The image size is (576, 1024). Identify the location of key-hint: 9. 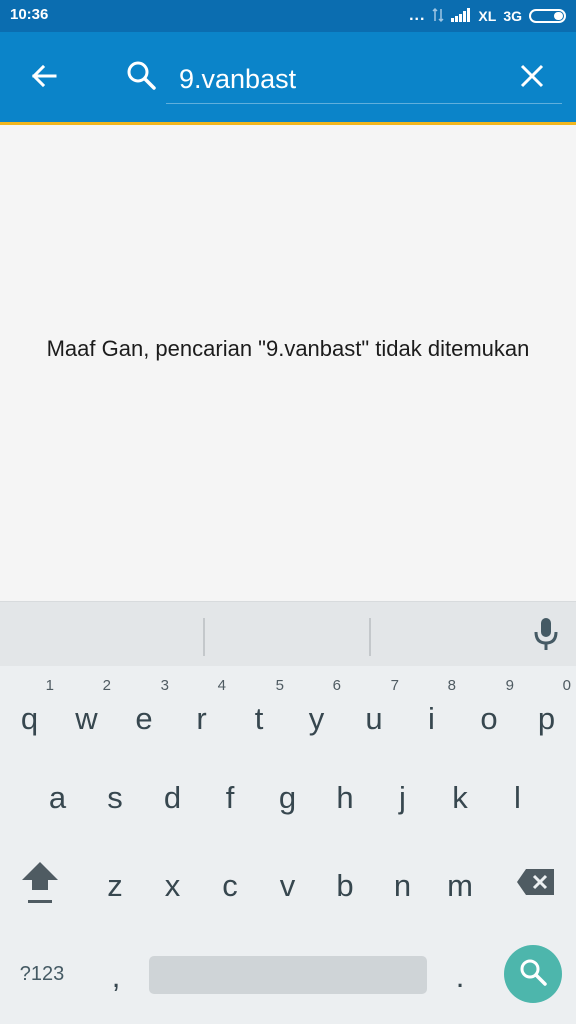
(509, 685).